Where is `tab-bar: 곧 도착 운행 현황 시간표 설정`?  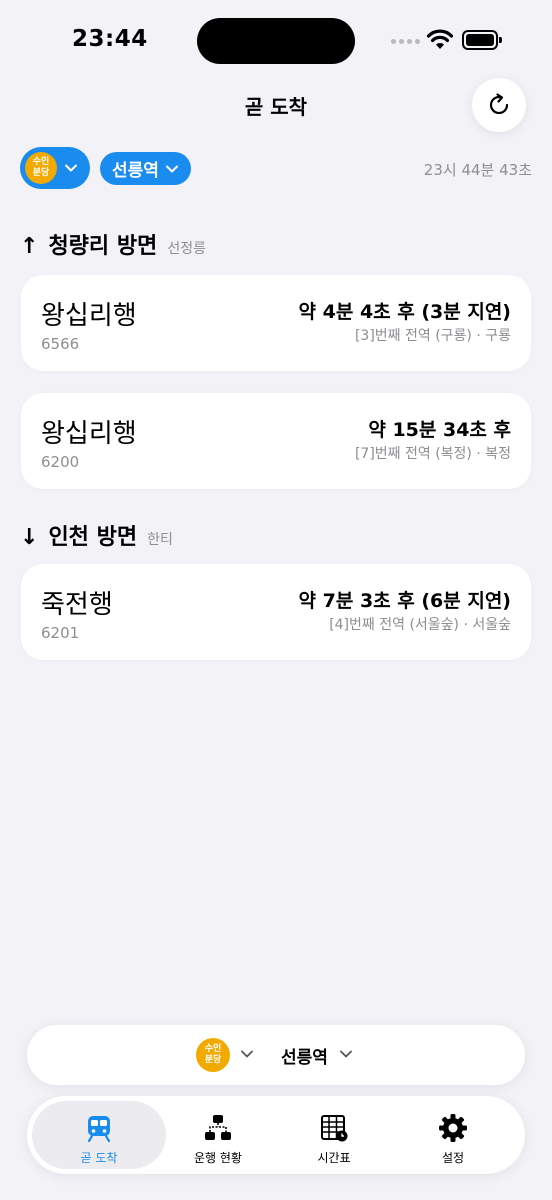
tab-bar: 곧 도착 운행 현황 시간표 설정 is located at coordinates (276, 1135).